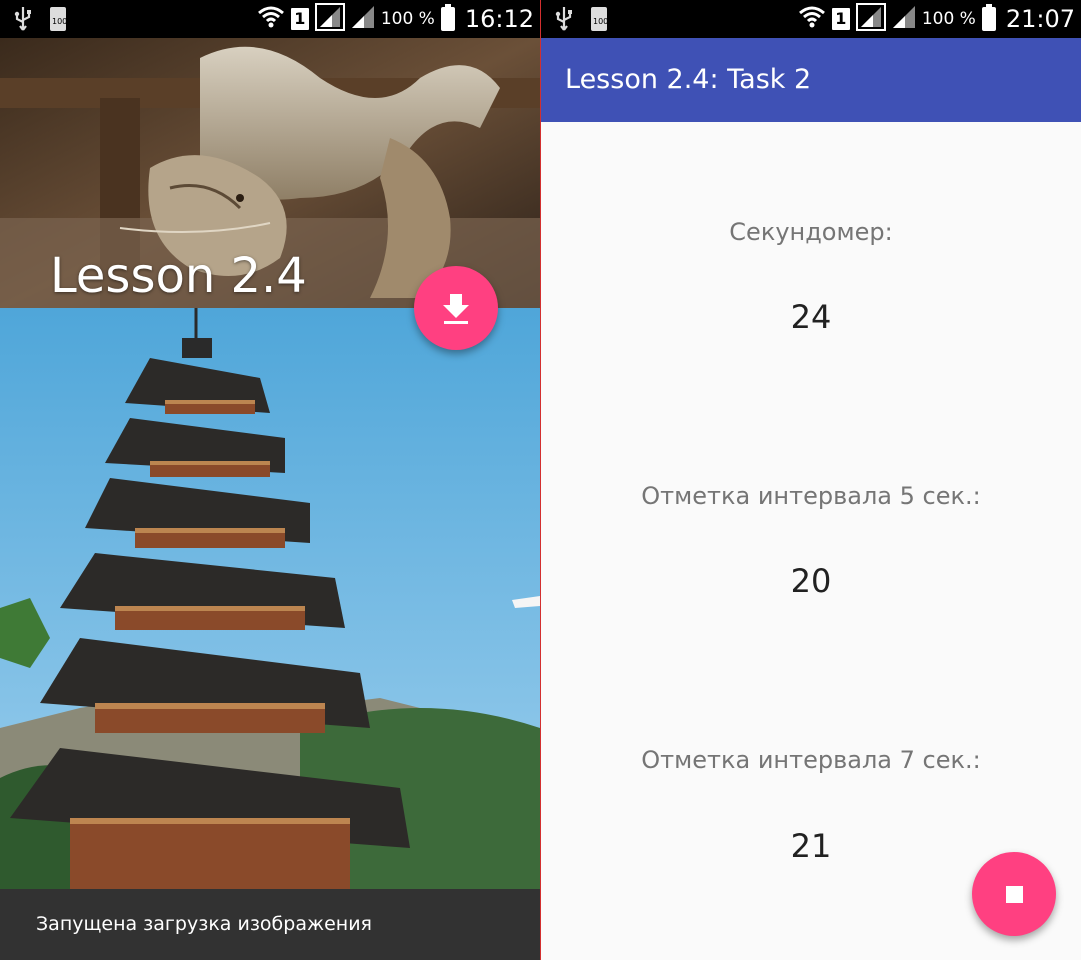 The image size is (1081, 960). I want to click on interval5-value: 20, so click(811, 581).